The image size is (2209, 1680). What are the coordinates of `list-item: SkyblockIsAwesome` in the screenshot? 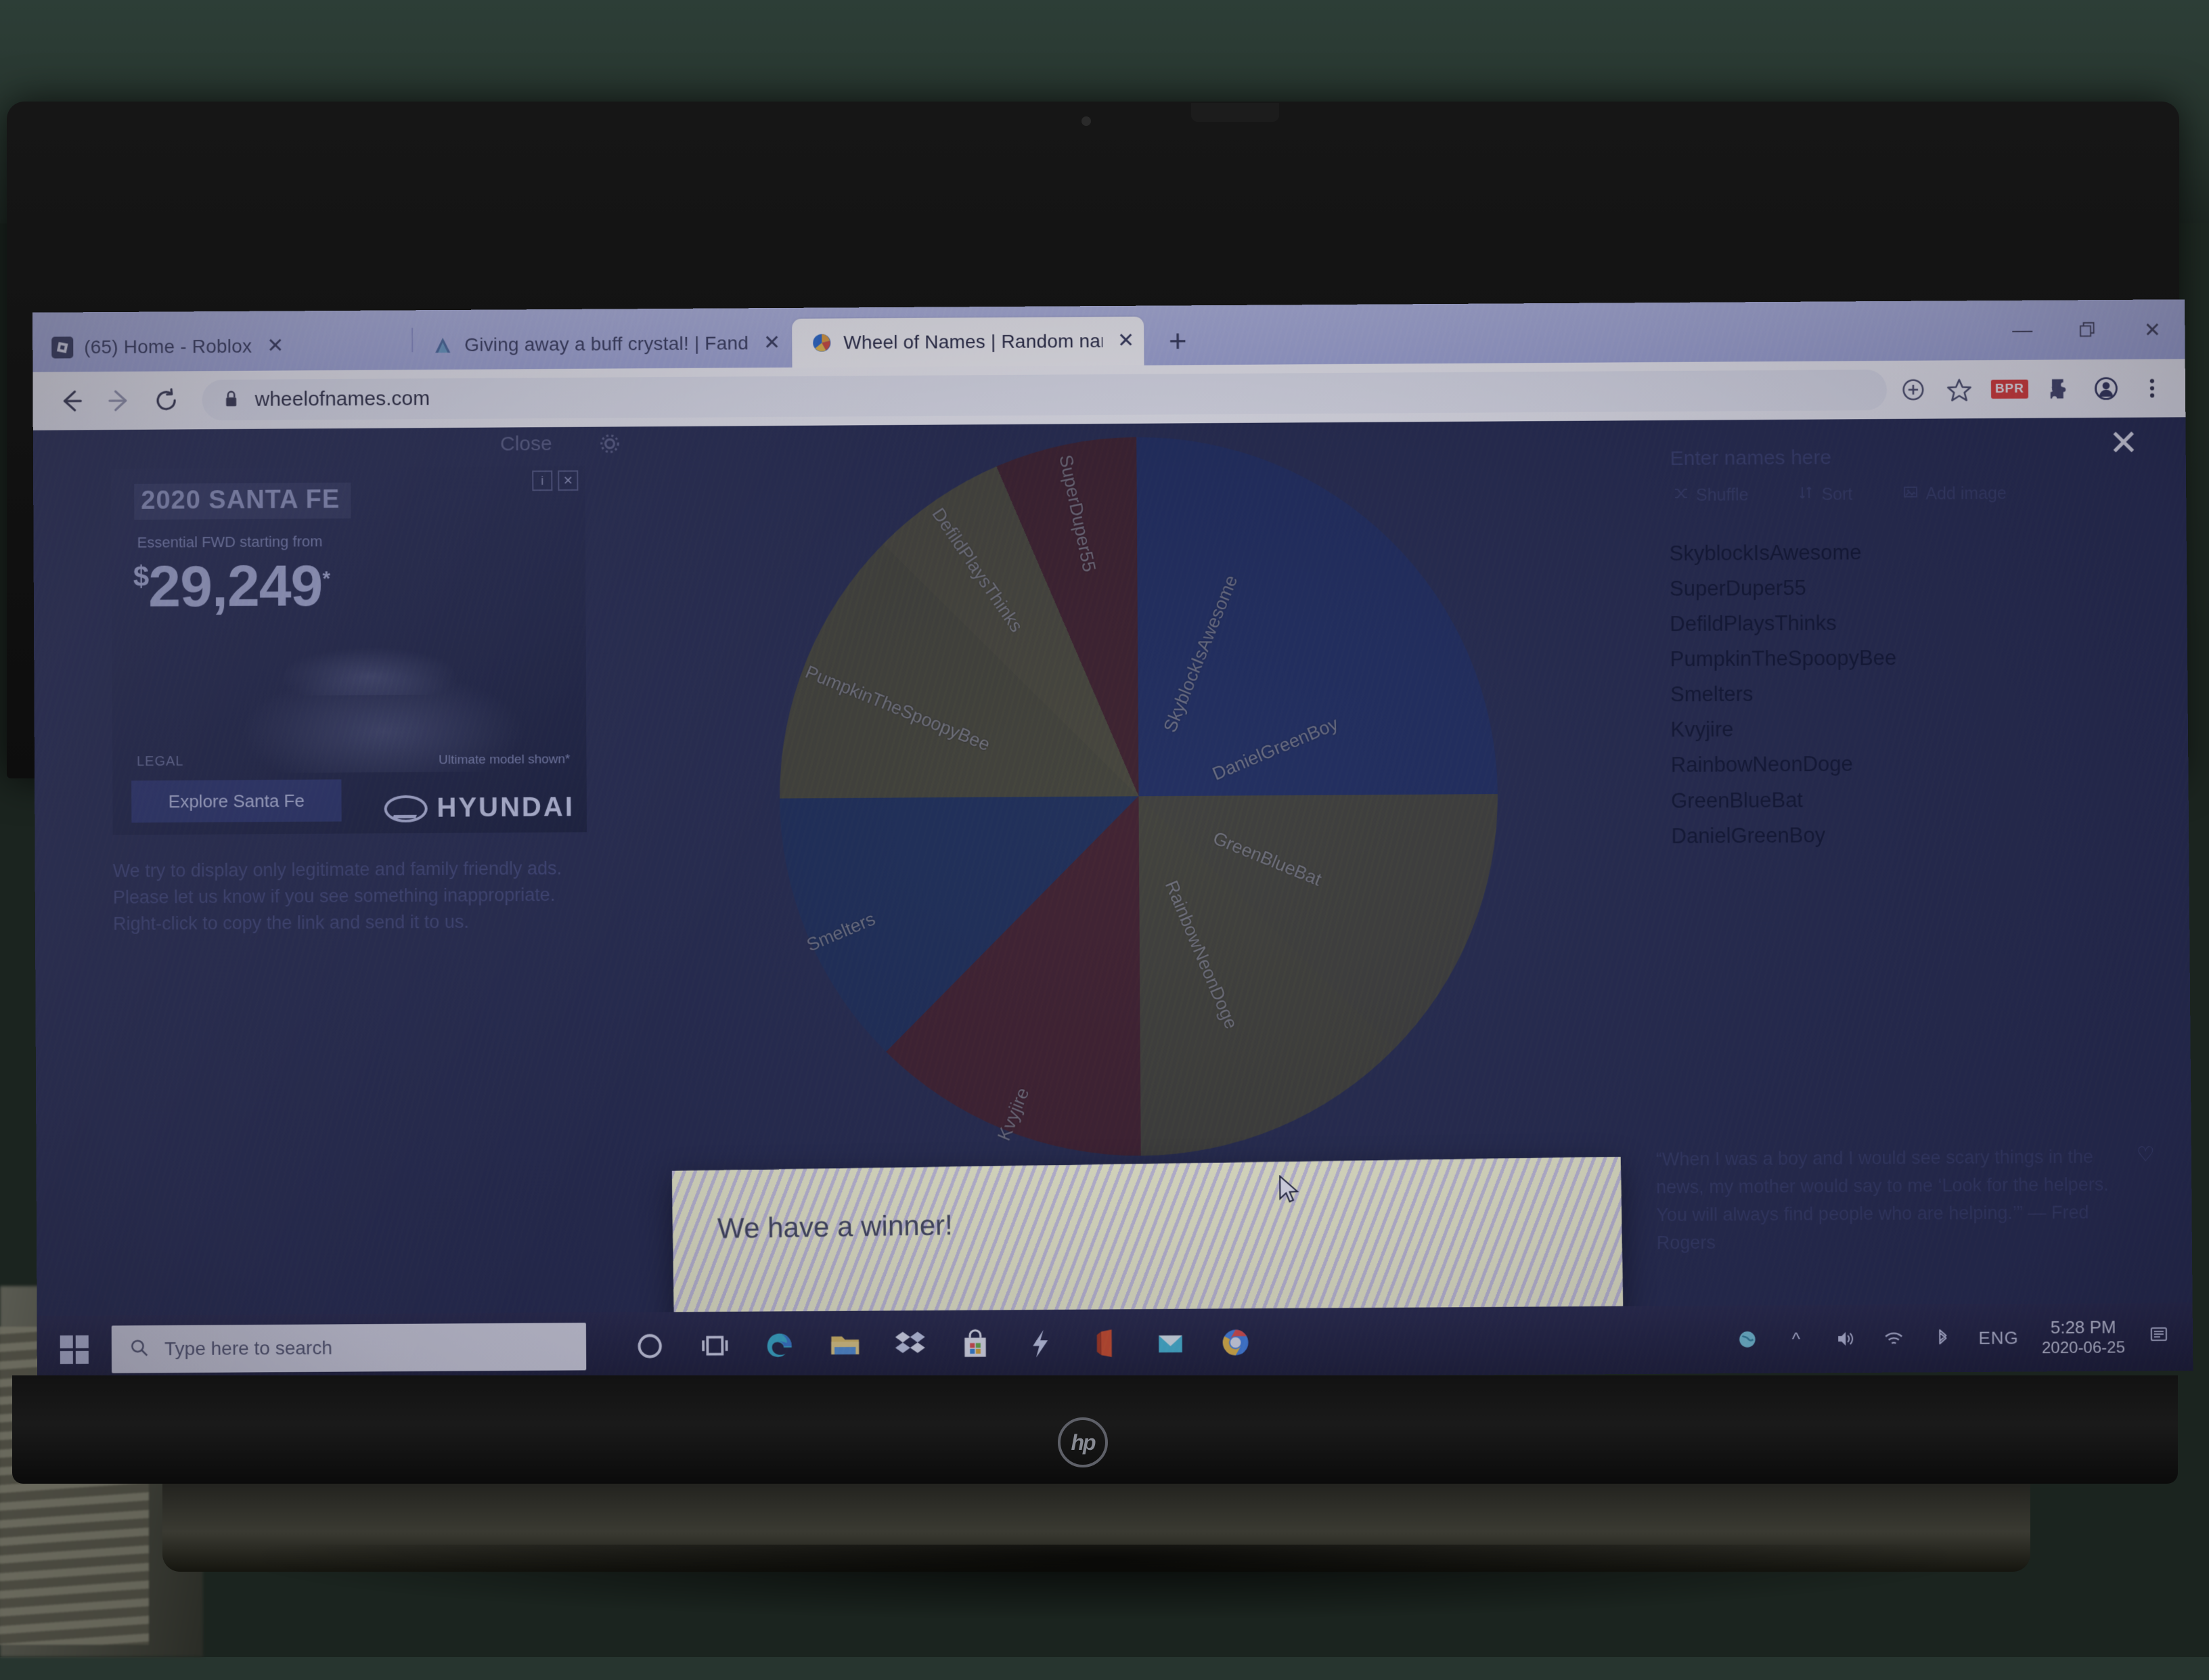 It's located at (1914, 553).